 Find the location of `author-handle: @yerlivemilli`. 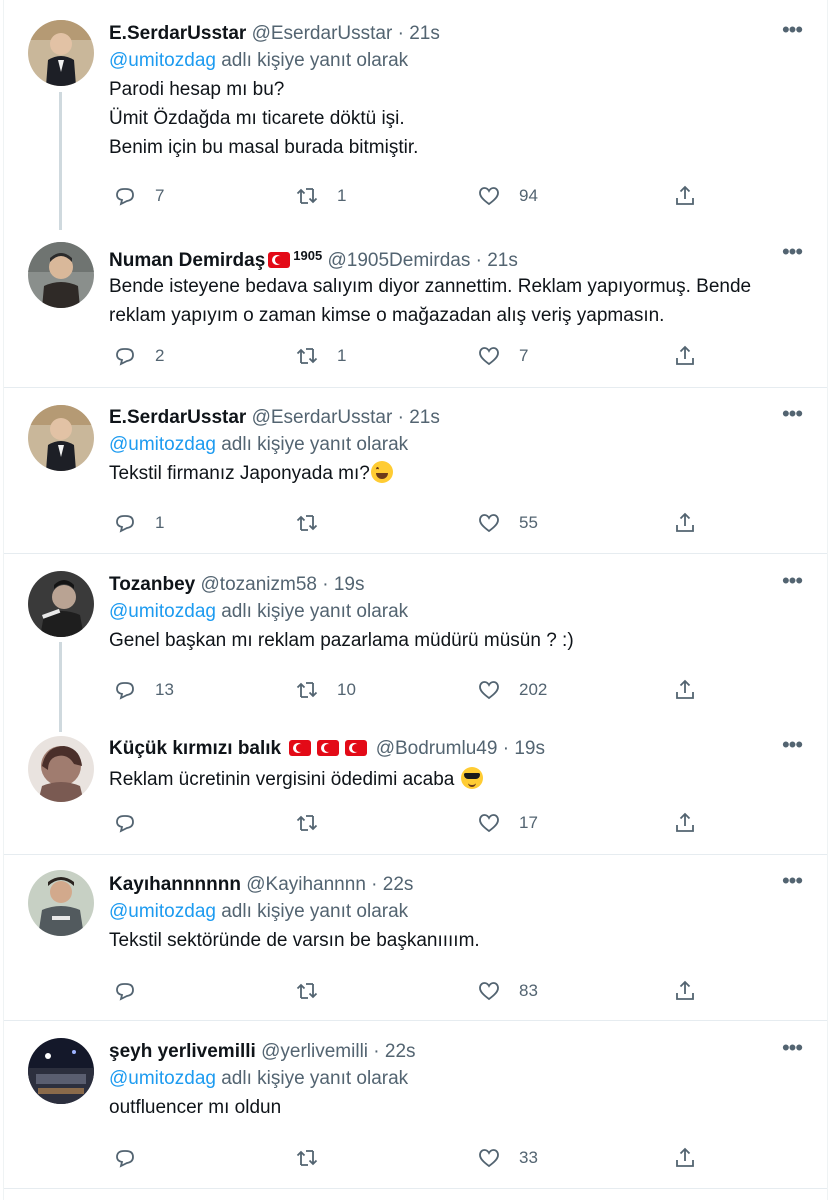

author-handle: @yerlivemilli is located at coordinates (314, 1051).